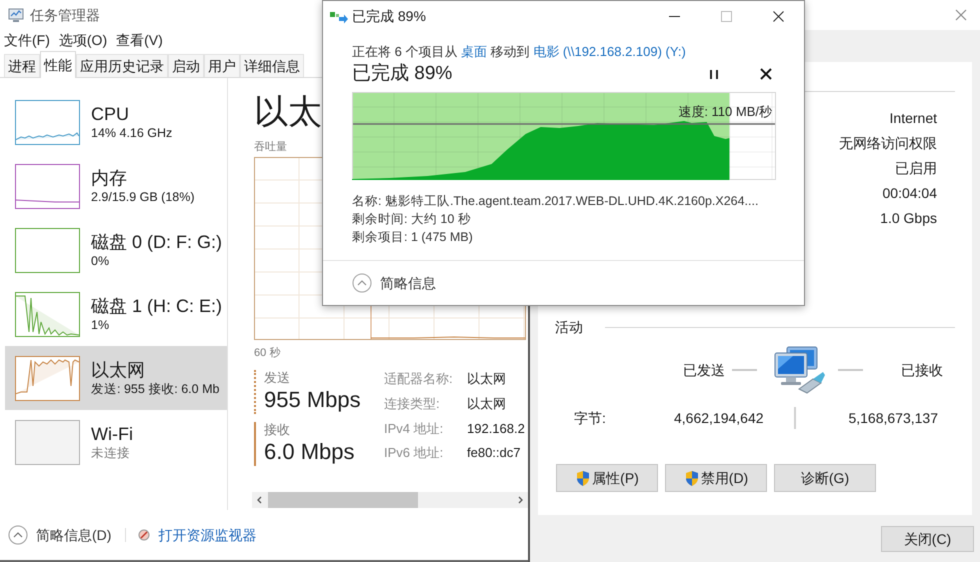 This screenshot has width=980, height=562. I want to click on received-label: 已接收, so click(922, 370).